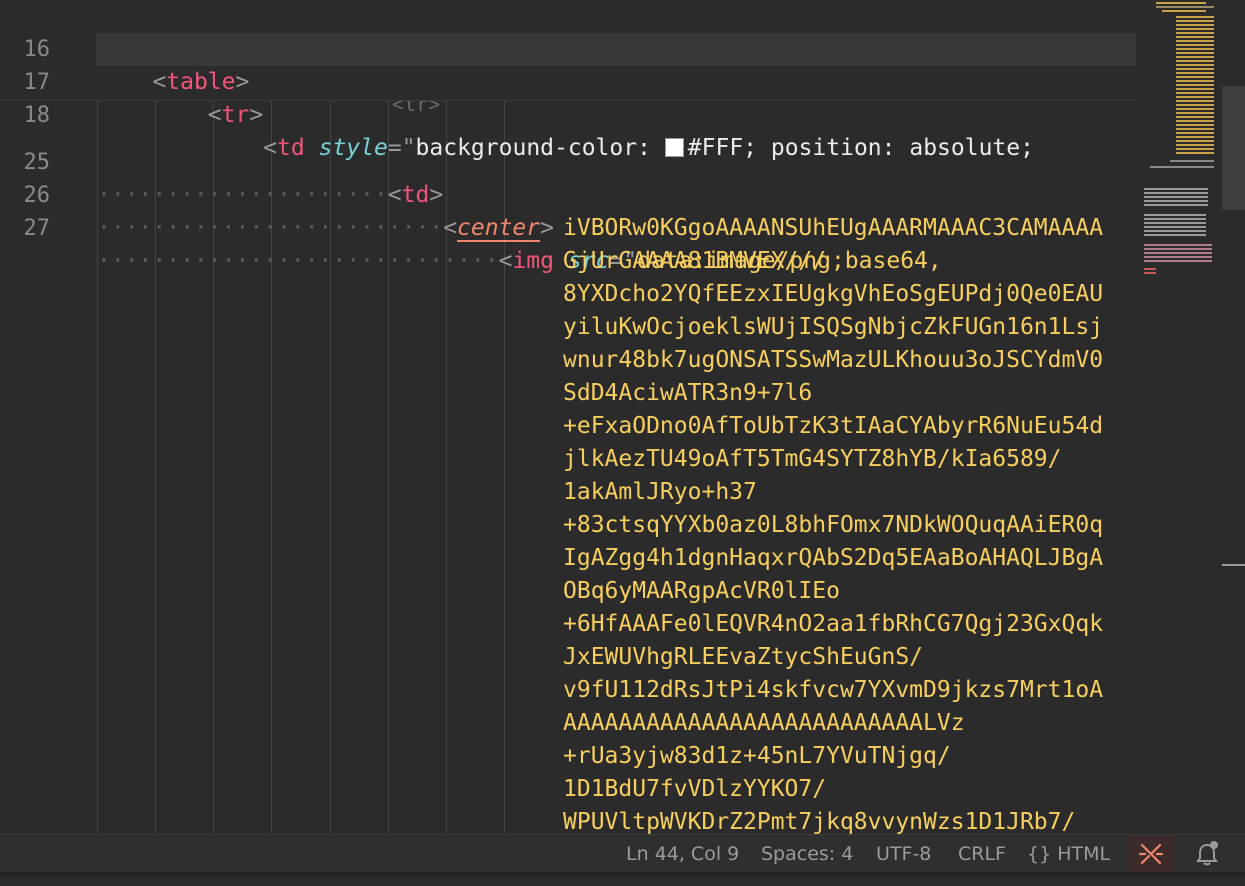  What do you see at coordinates (695, 261) in the screenshot?
I see `base64-wrapped-line: GjUrGAAAA81BMVEX///` at bounding box center [695, 261].